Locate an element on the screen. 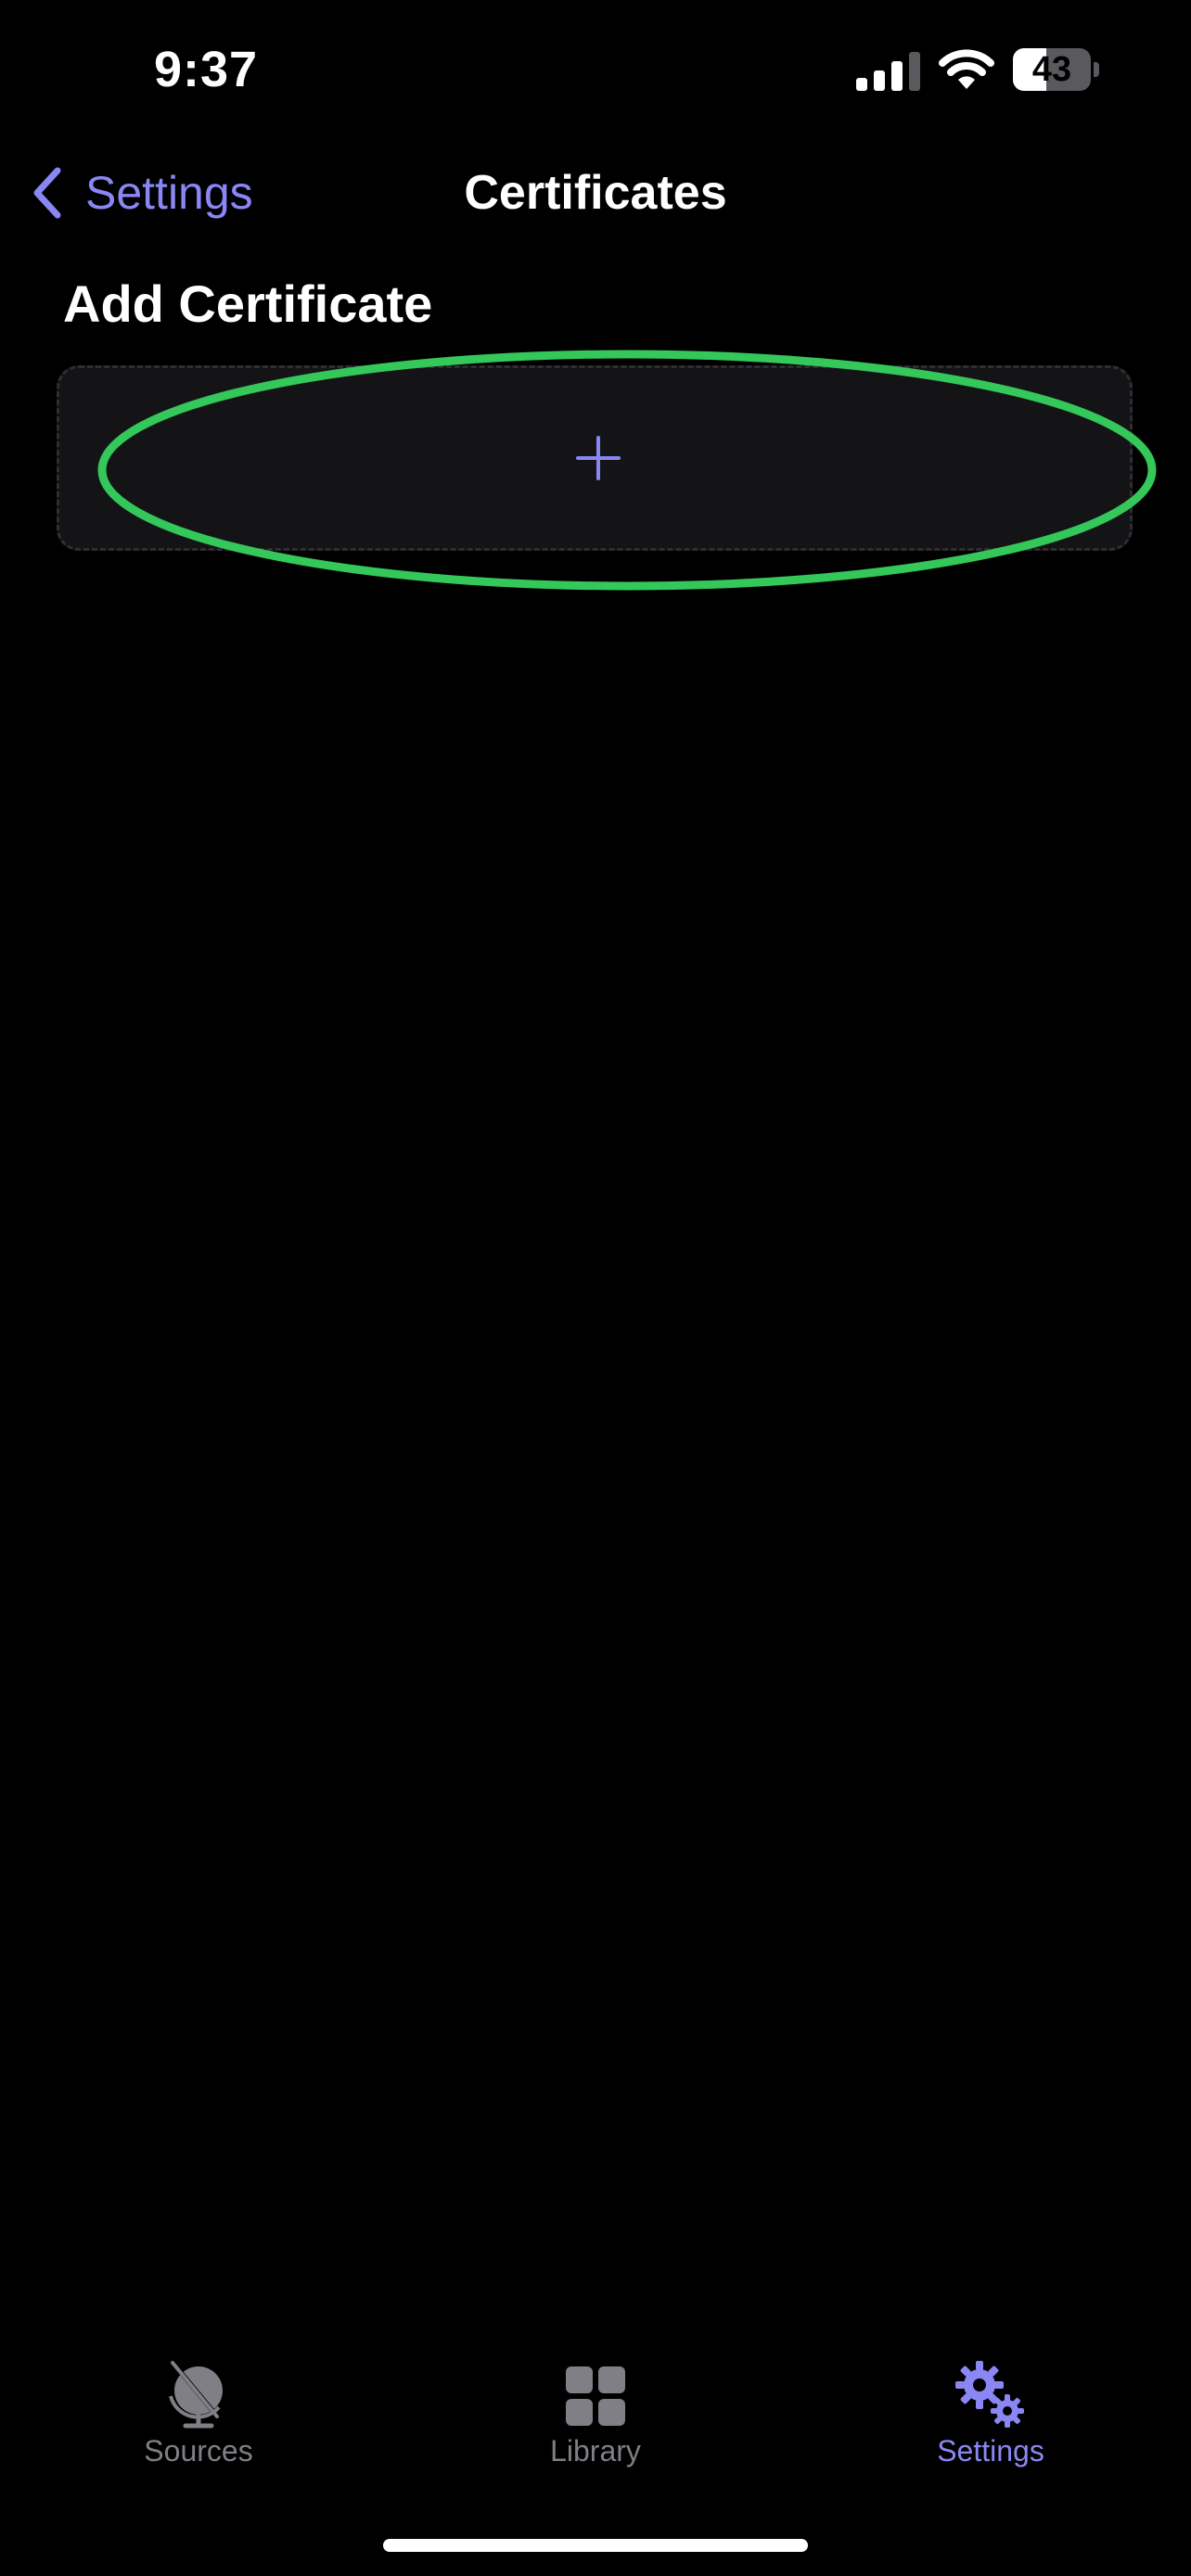 The width and height of the screenshot is (1191, 2576). tab-settings: Settings is located at coordinates (991, 2406).